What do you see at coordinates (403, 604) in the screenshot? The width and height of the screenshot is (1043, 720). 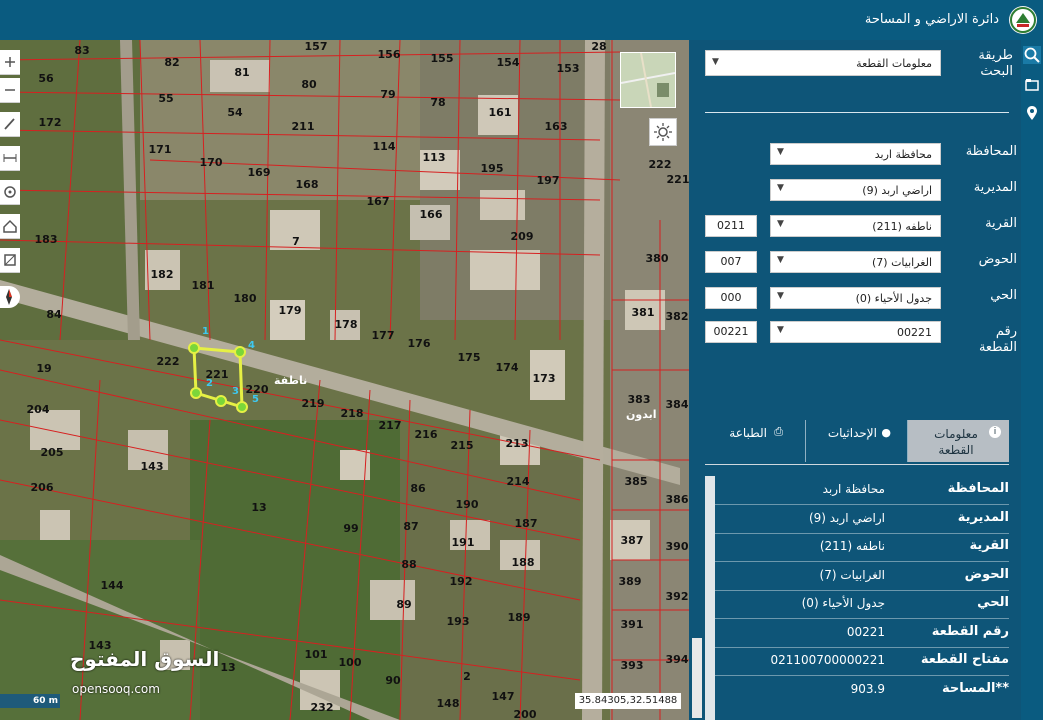 I see `parcel-number-label: 89` at bounding box center [403, 604].